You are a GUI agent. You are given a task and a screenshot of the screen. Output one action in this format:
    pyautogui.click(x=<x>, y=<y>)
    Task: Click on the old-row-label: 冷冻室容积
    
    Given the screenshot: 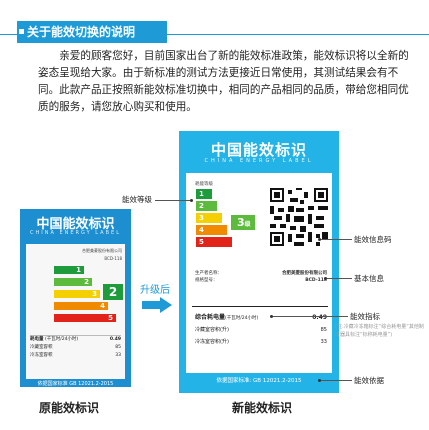 What is the action you would take?
    pyautogui.click(x=41, y=355)
    